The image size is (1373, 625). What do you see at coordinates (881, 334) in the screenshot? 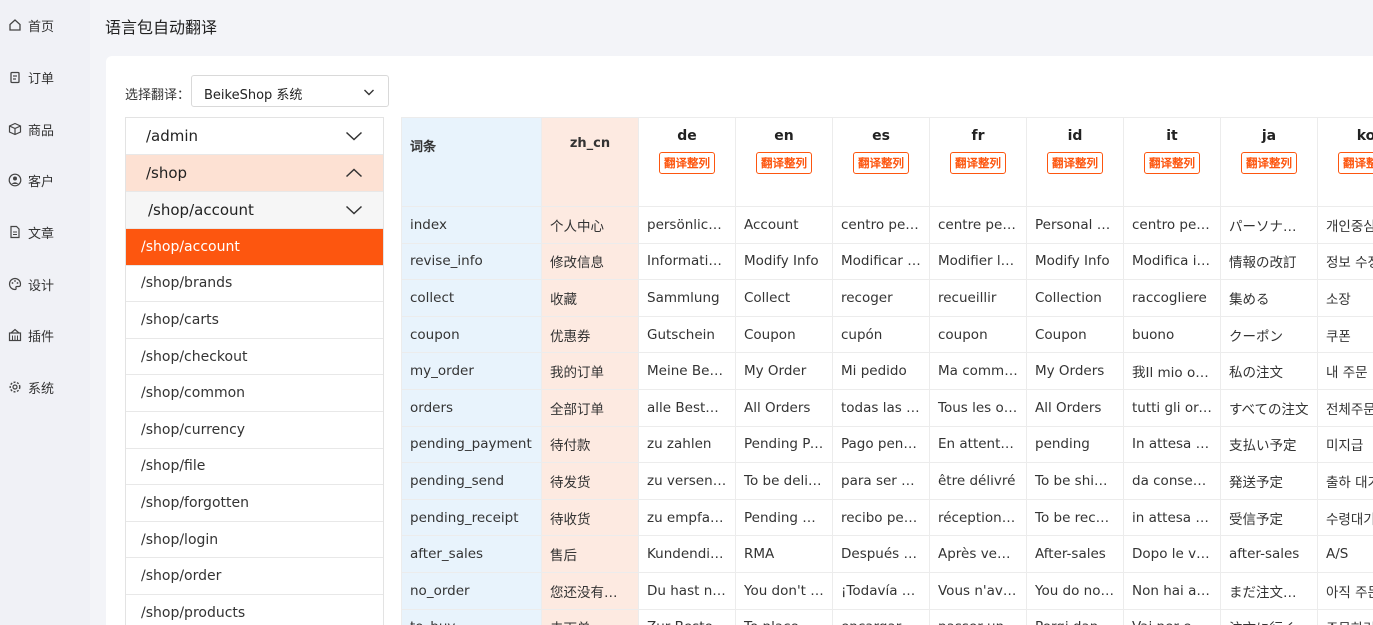
I see `translation-cell: cupón` at bounding box center [881, 334].